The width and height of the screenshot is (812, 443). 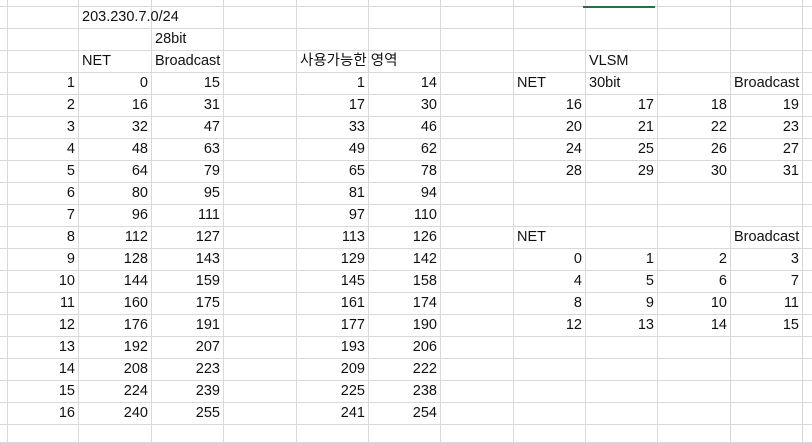 I want to click on subnet-net-cell: 144, so click(x=115, y=282).